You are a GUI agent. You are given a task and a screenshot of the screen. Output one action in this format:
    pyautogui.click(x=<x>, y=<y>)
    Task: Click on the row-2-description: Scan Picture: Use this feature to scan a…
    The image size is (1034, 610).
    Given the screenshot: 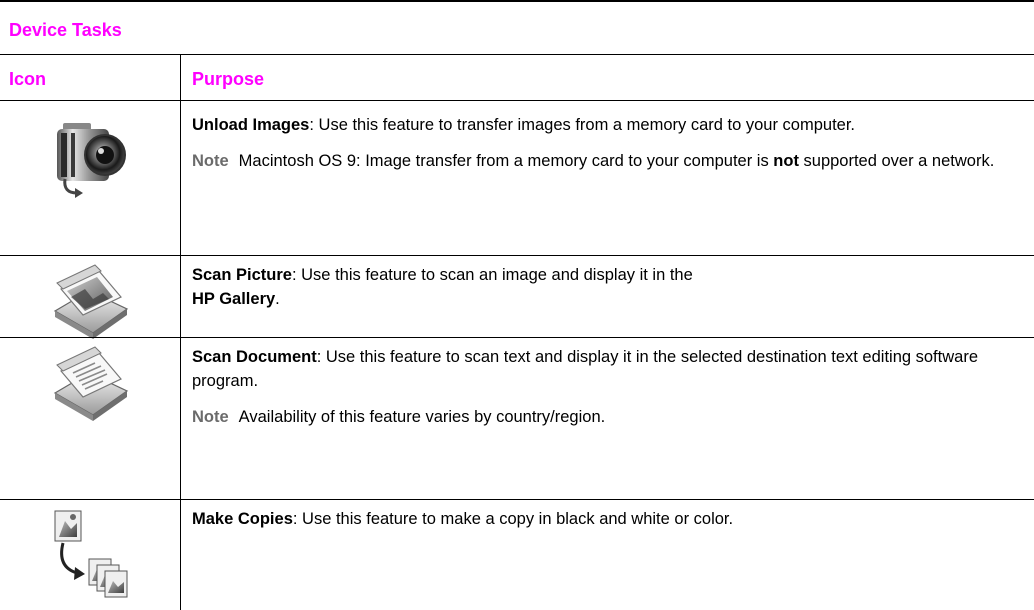 What is the action you would take?
    pyautogui.click(x=442, y=287)
    